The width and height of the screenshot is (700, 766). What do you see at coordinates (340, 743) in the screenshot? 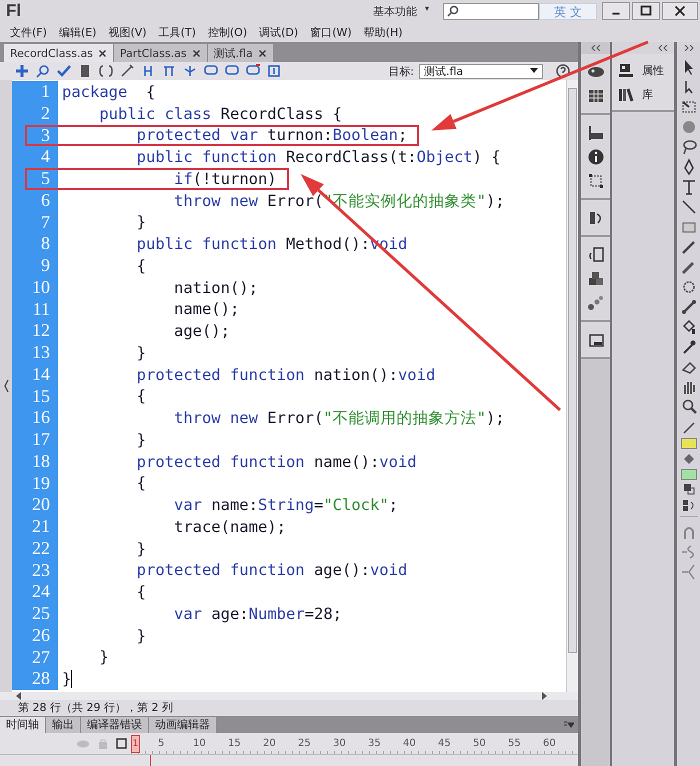
I see `frame-number: 30` at bounding box center [340, 743].